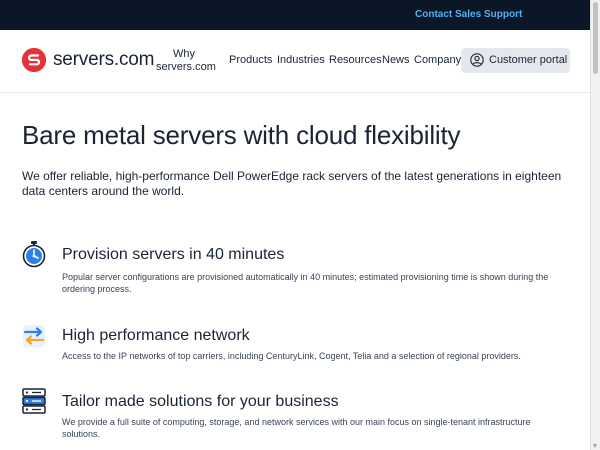  I want to click on scroll-down-arrow-icon, so click(595, 446).